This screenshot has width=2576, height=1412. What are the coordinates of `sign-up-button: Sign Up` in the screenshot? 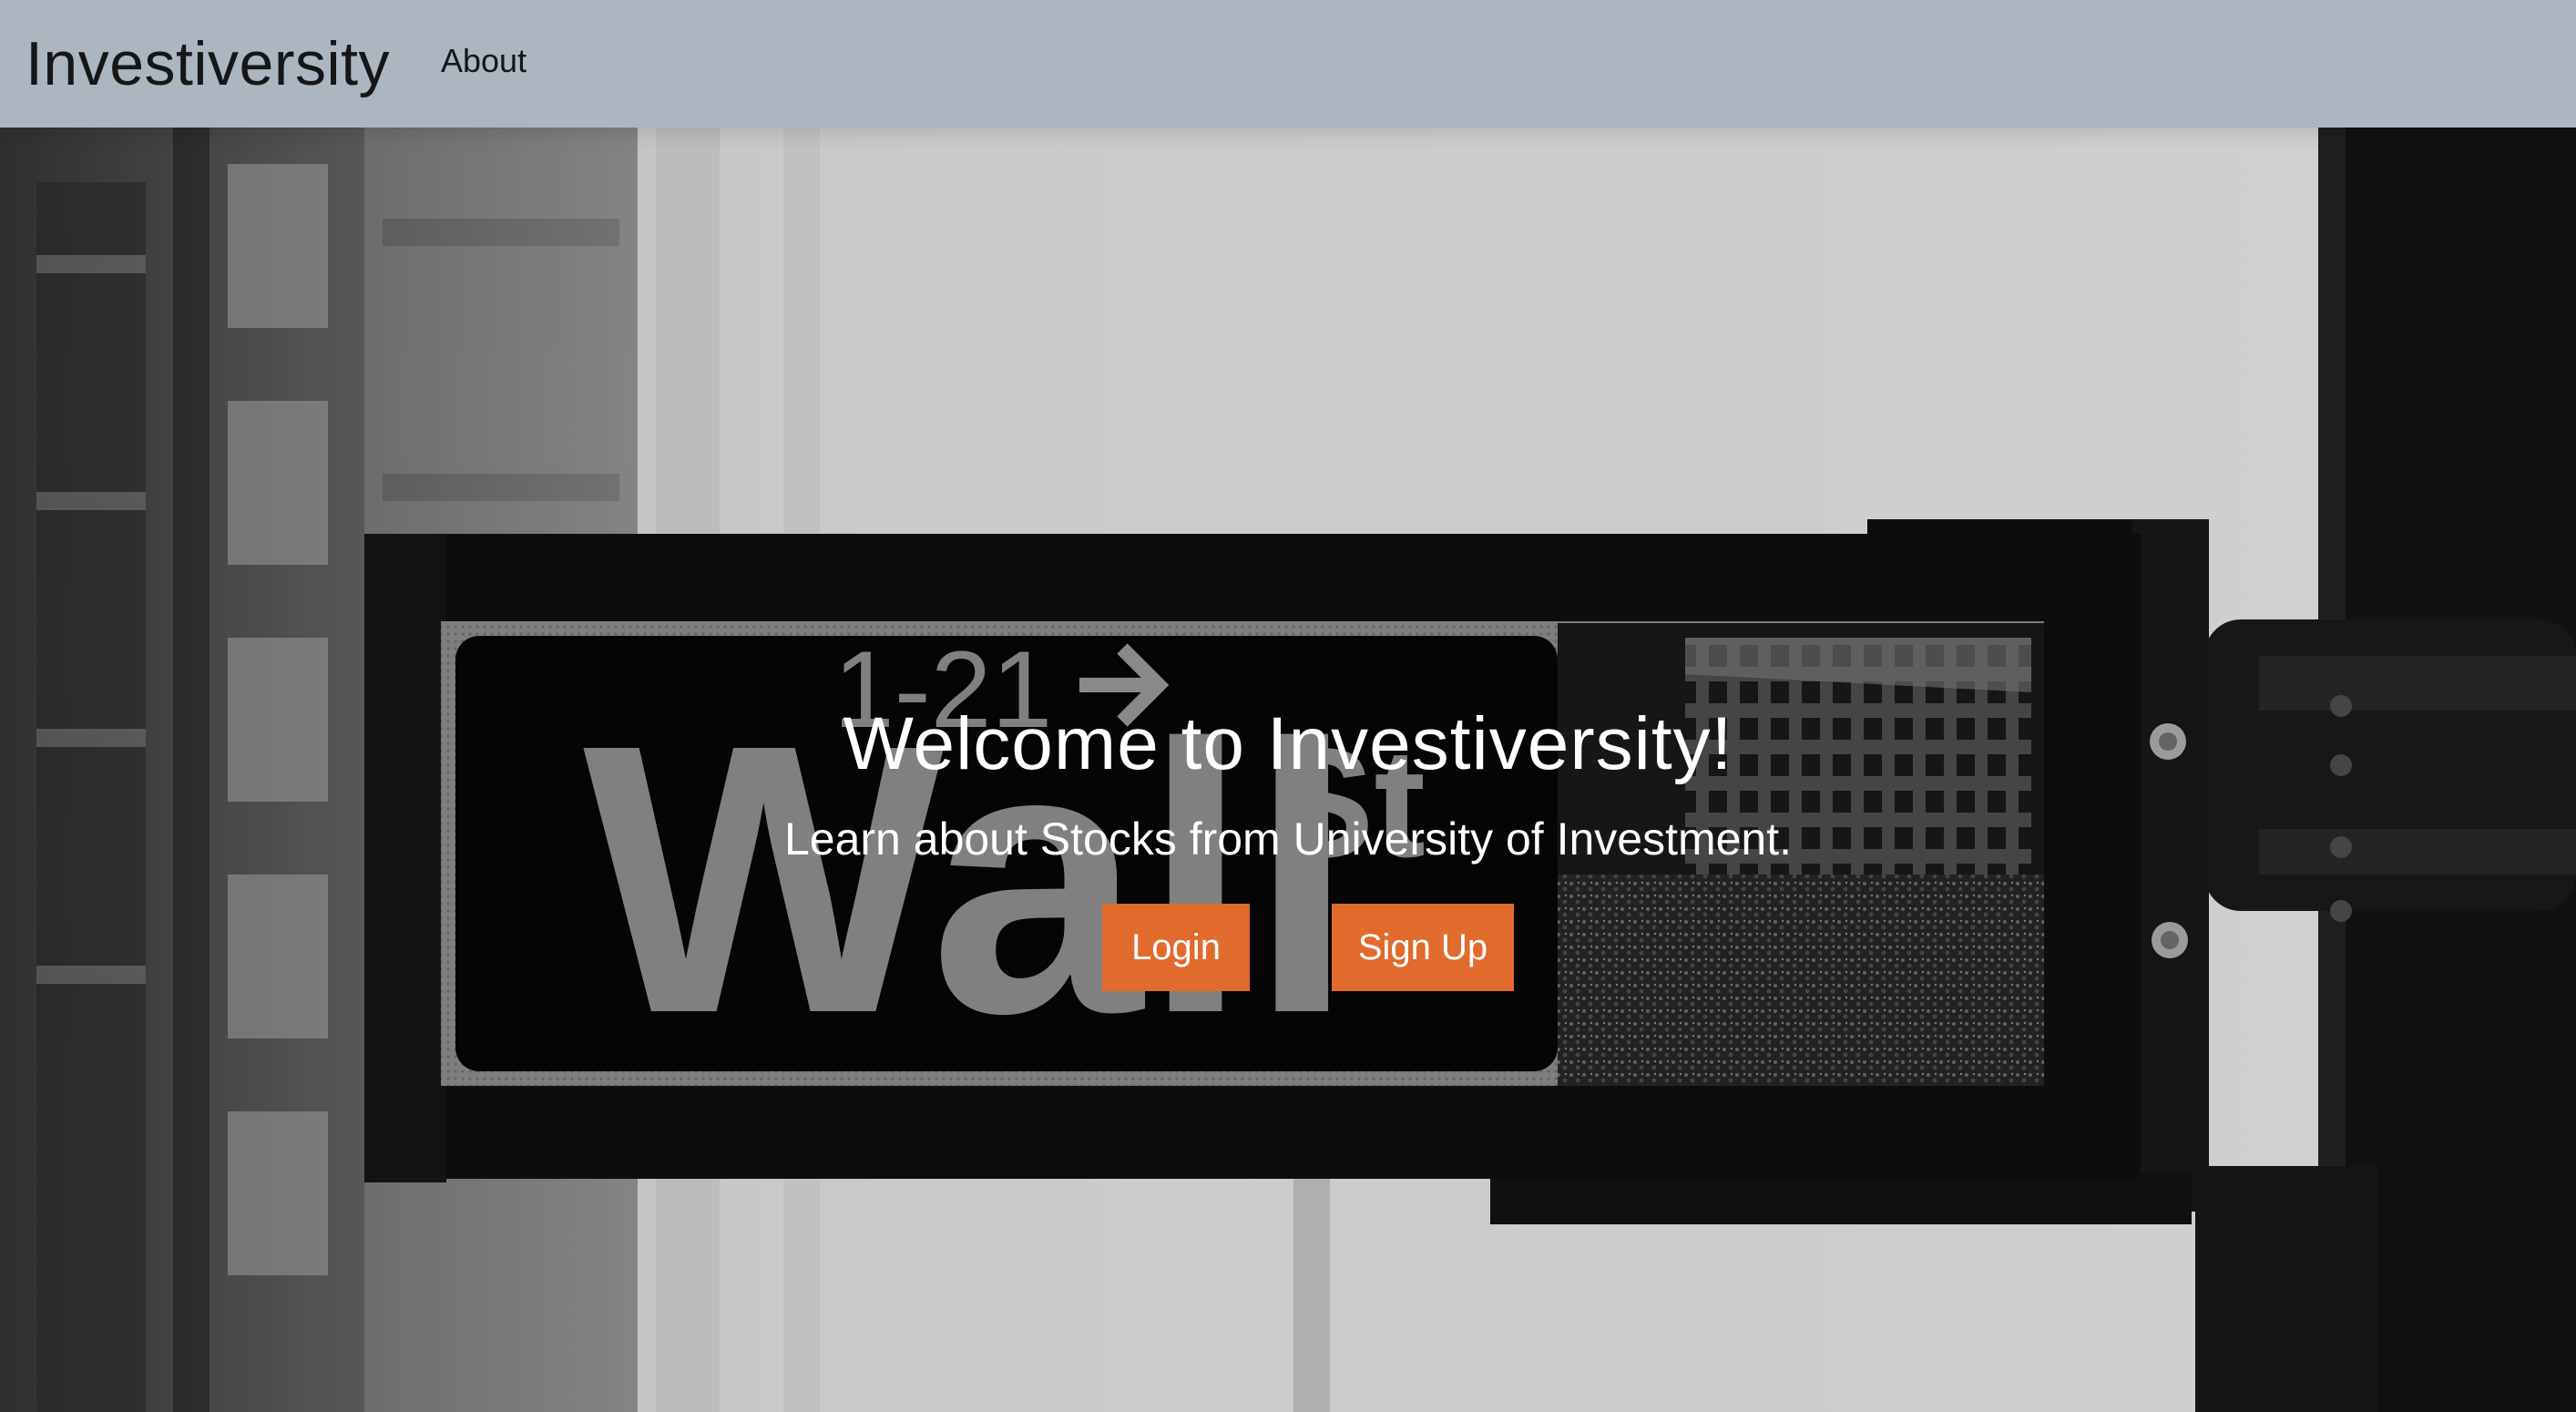 It's located at (1423, 947).